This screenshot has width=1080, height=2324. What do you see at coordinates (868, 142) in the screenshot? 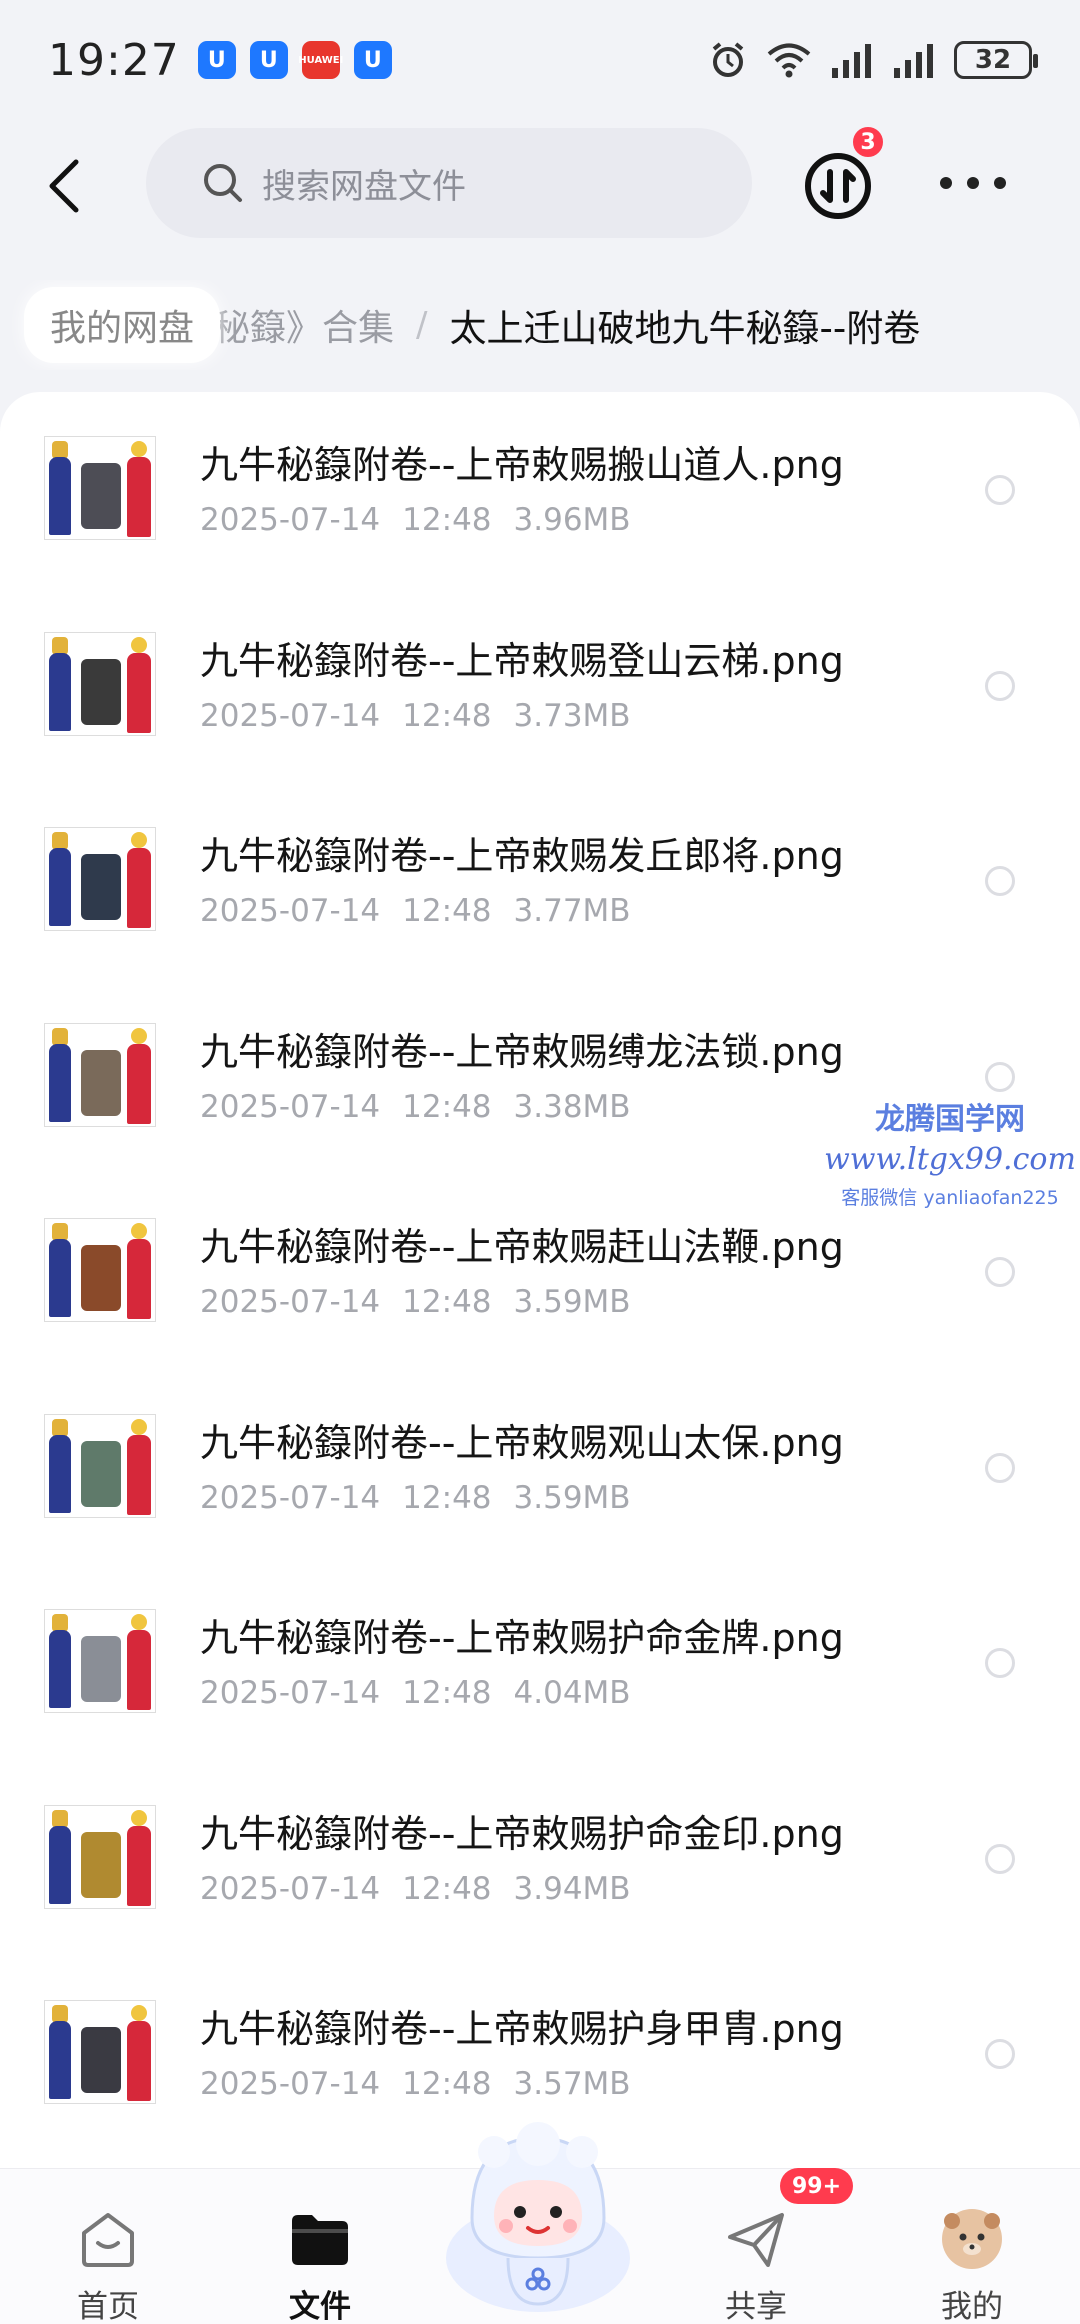
I see `transfer-count-badge: 3` at bounding box center [868, 142].